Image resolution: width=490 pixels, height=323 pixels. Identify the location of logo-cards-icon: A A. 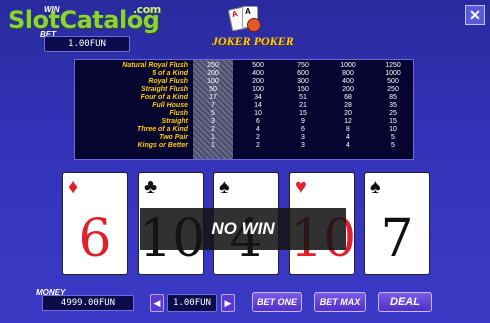
(244, 20).